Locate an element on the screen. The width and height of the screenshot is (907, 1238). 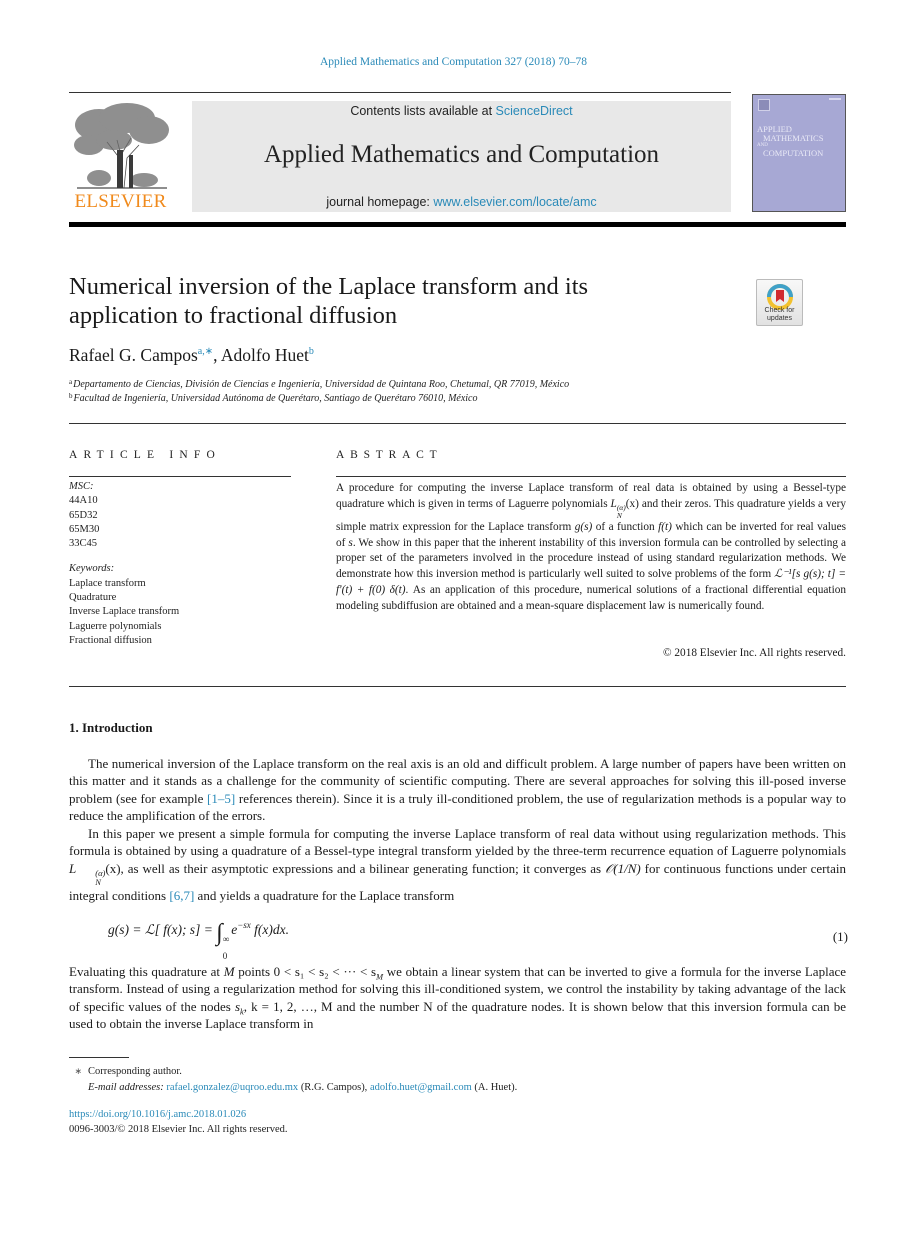
msc-label: MSC: is located at coordinates (81, 486).